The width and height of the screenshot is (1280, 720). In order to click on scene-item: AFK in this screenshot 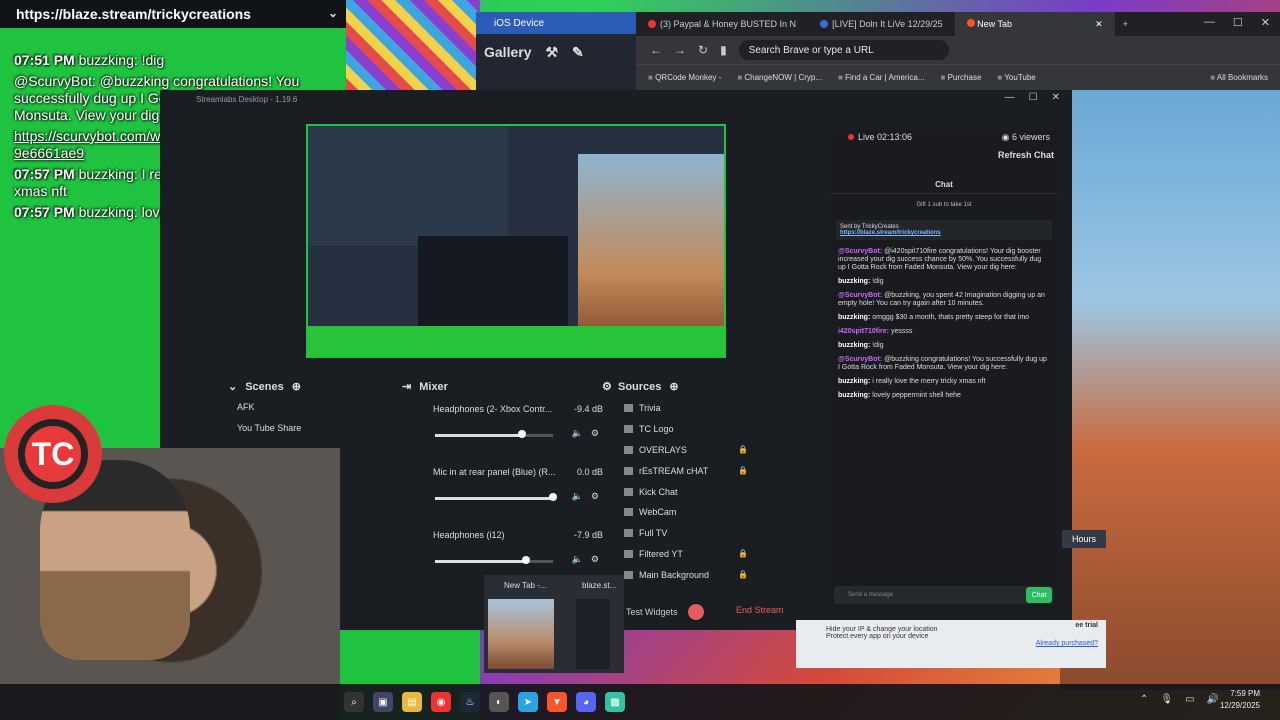, I will do `click(269, 407)`.